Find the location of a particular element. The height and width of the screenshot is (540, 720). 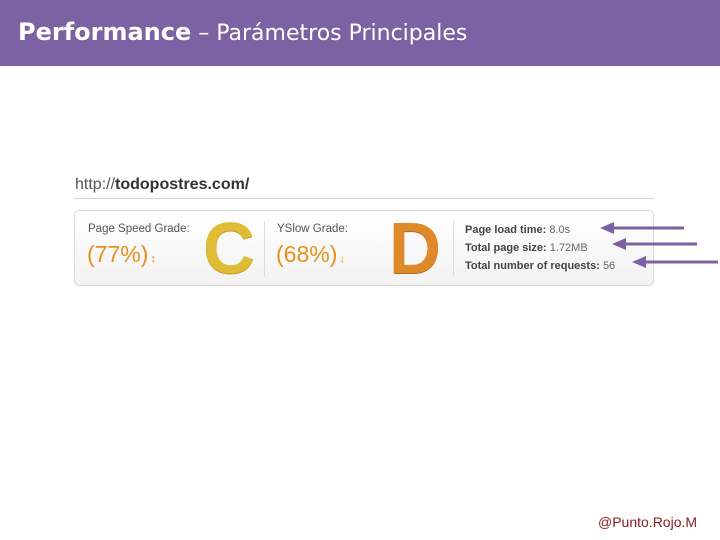

annotation-arrows is located at coordinates (659, 245).